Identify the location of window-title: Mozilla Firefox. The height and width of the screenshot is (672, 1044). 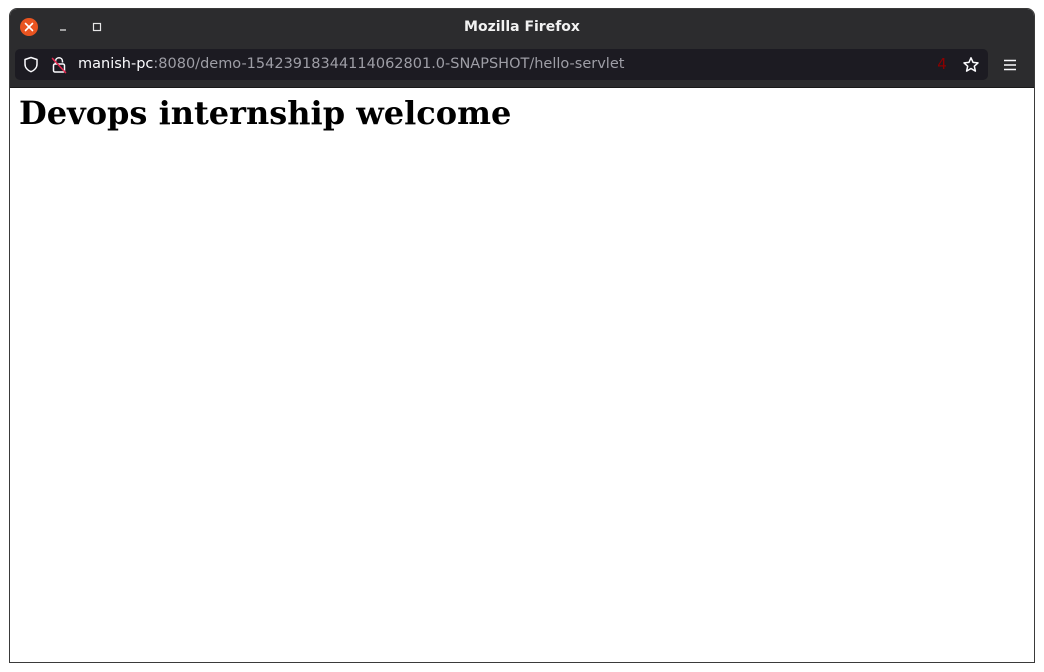
(522, 27).